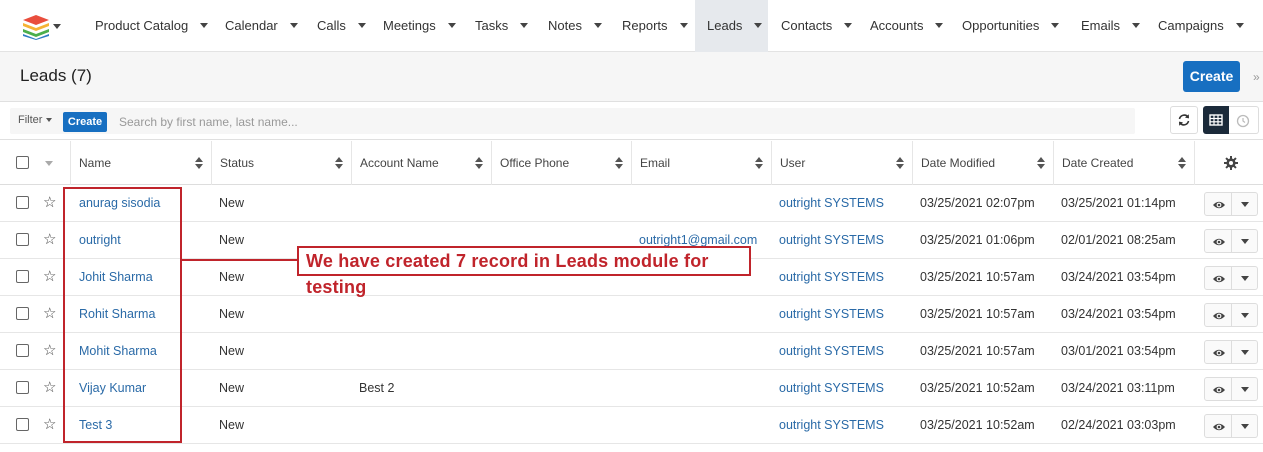  What do you see at coordinates (49, 163) in the screenshot?
I see `select-all-dropdown` at bounding box center [49, 163].